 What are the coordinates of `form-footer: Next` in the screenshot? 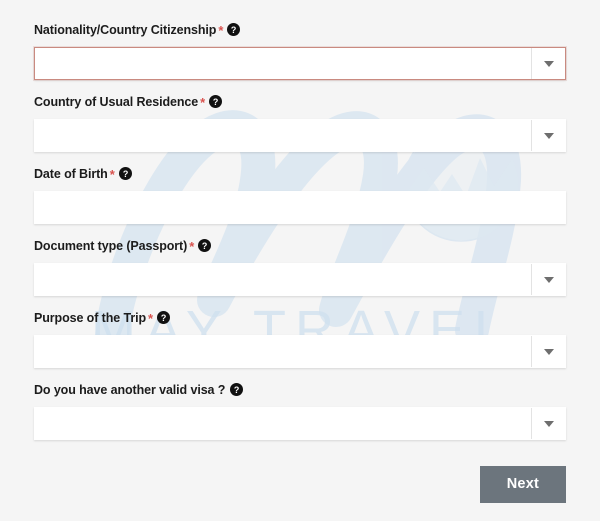 It's located at (522, 484).